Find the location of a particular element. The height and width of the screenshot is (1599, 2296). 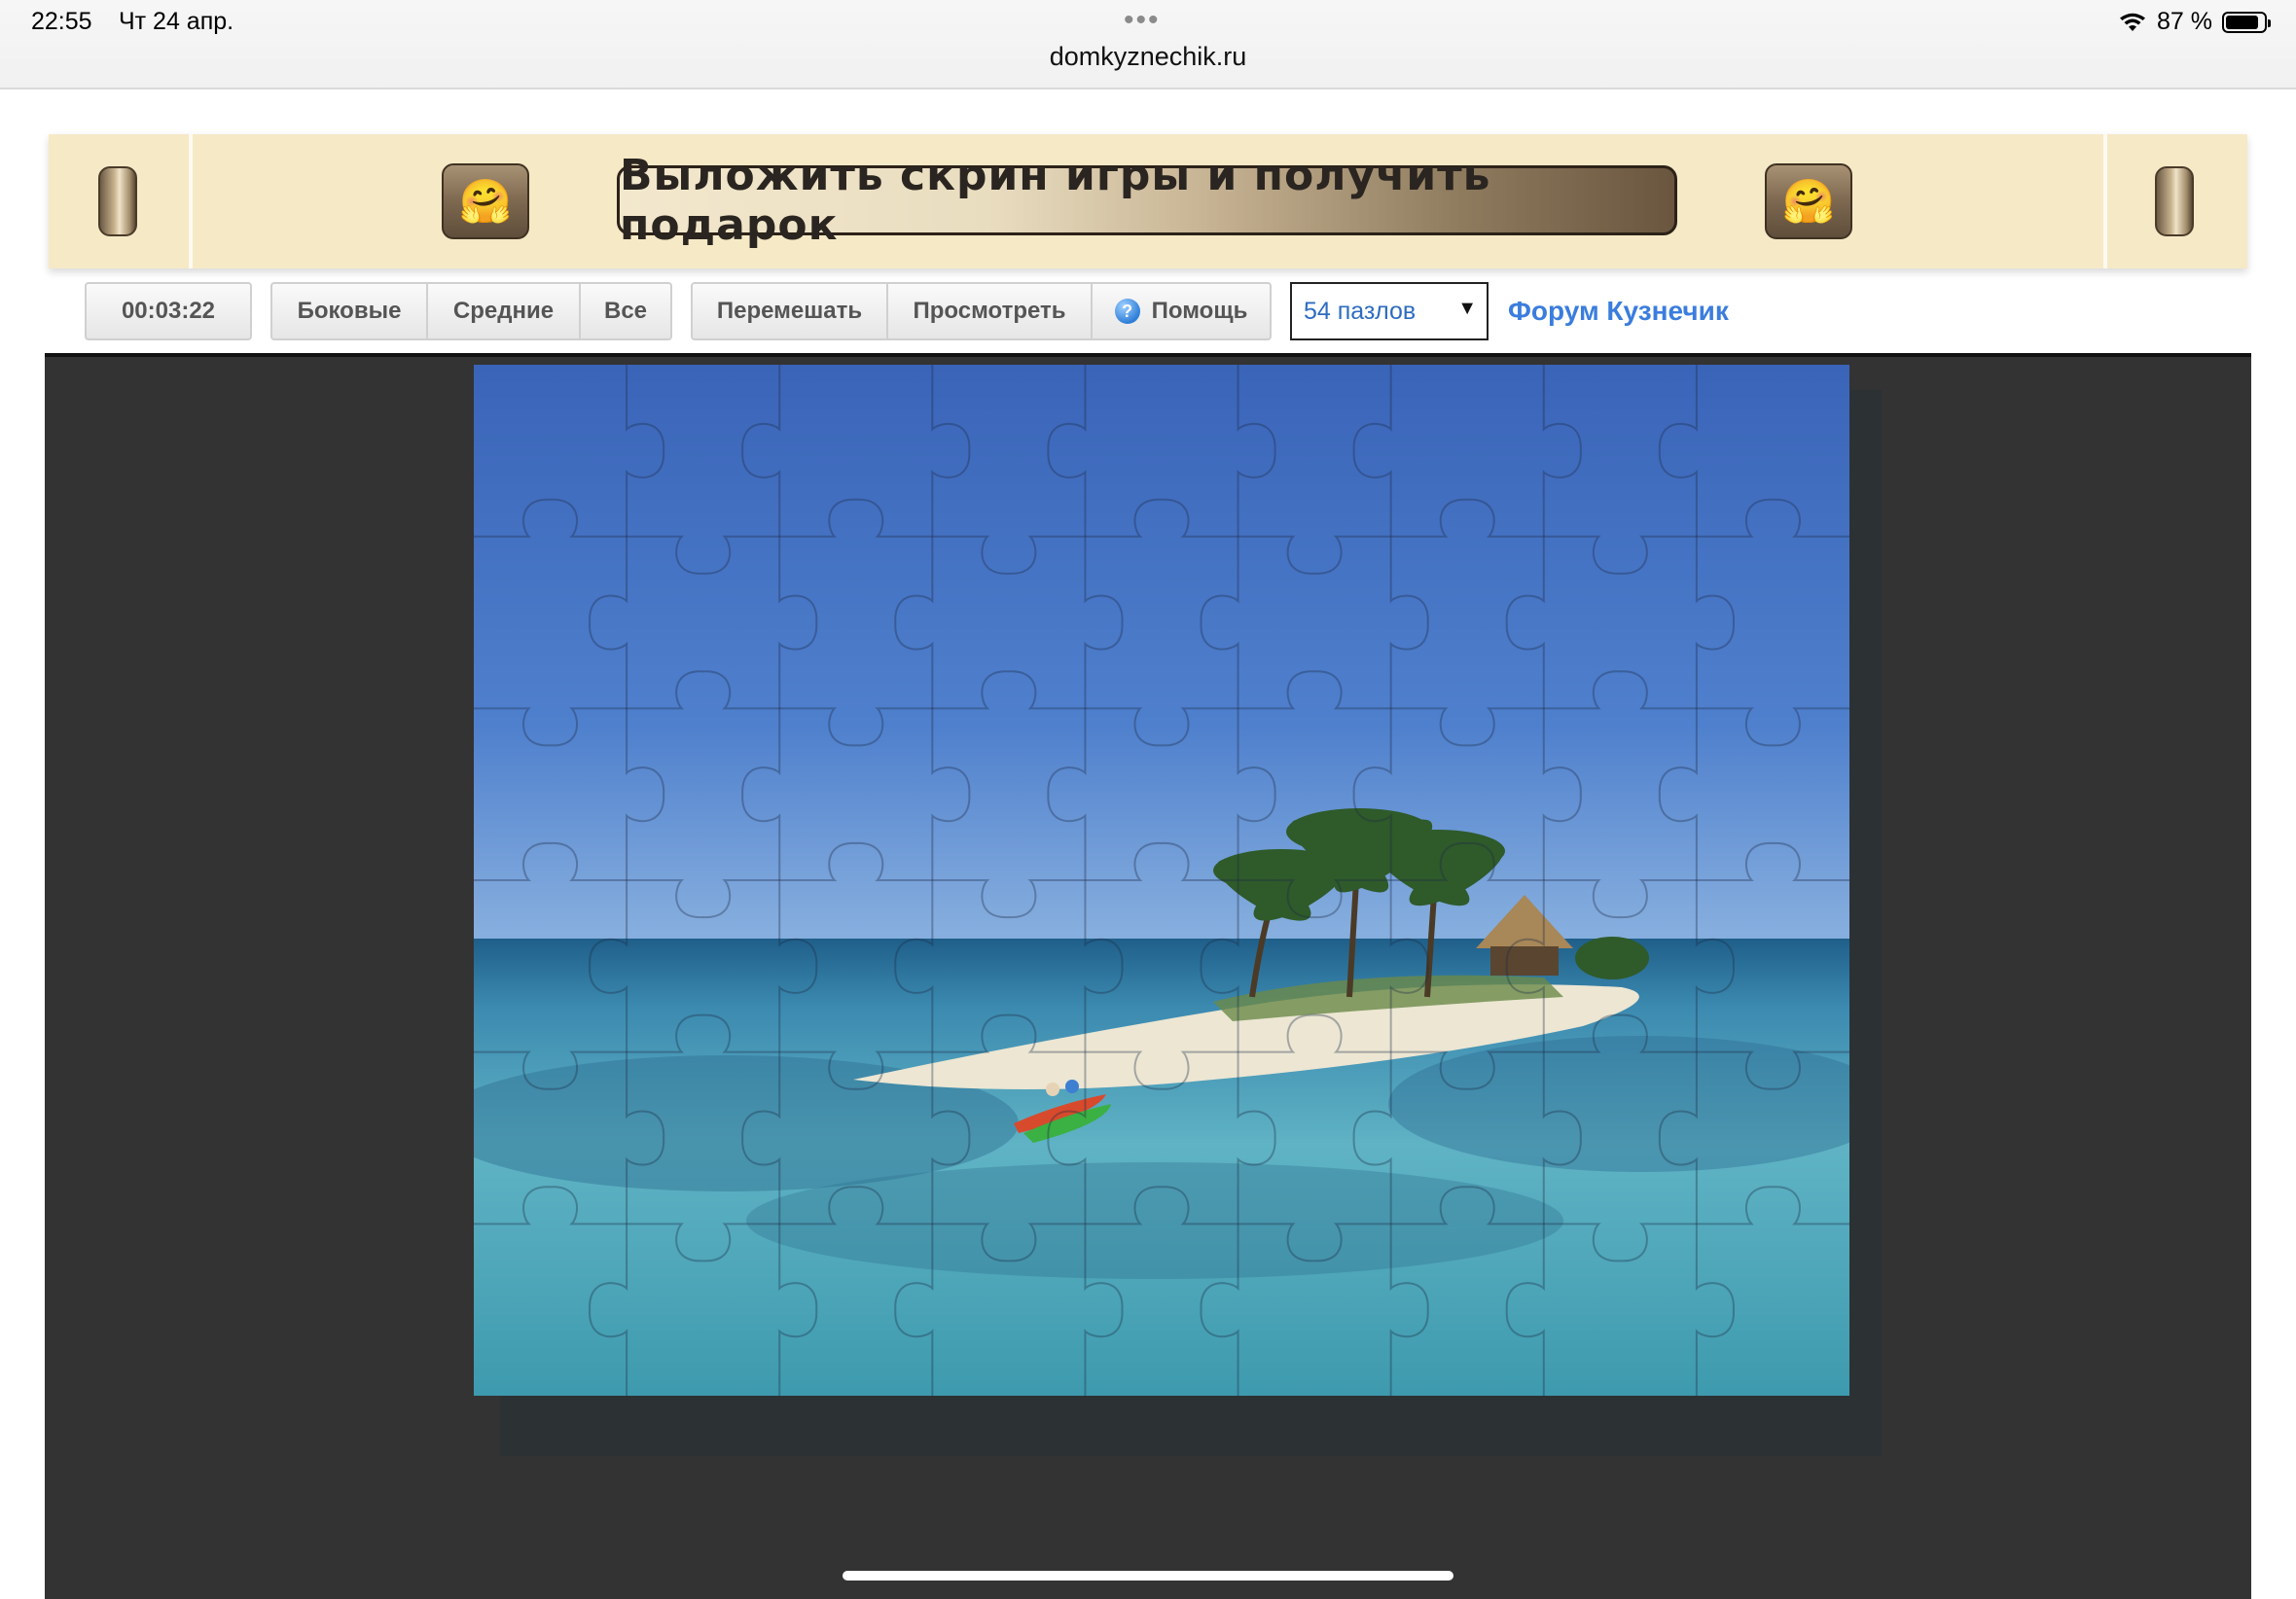

help-button: ? Помощь is located at coordinates (1180, 311).